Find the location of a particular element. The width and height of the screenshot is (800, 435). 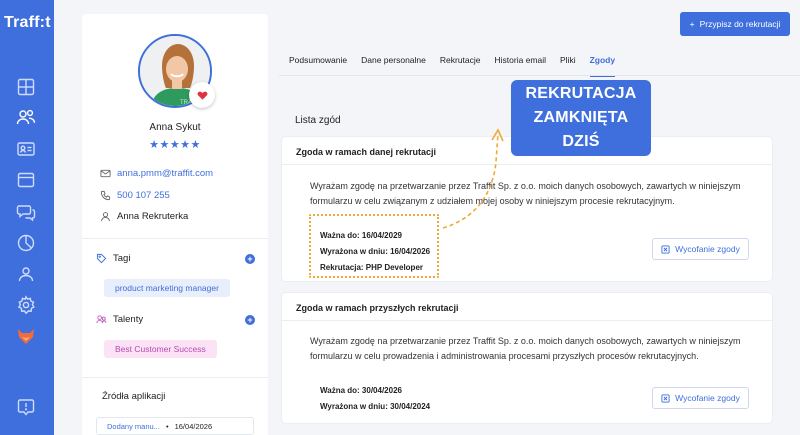

tab-pliki: Pliki is located at coordinates (568, 63).